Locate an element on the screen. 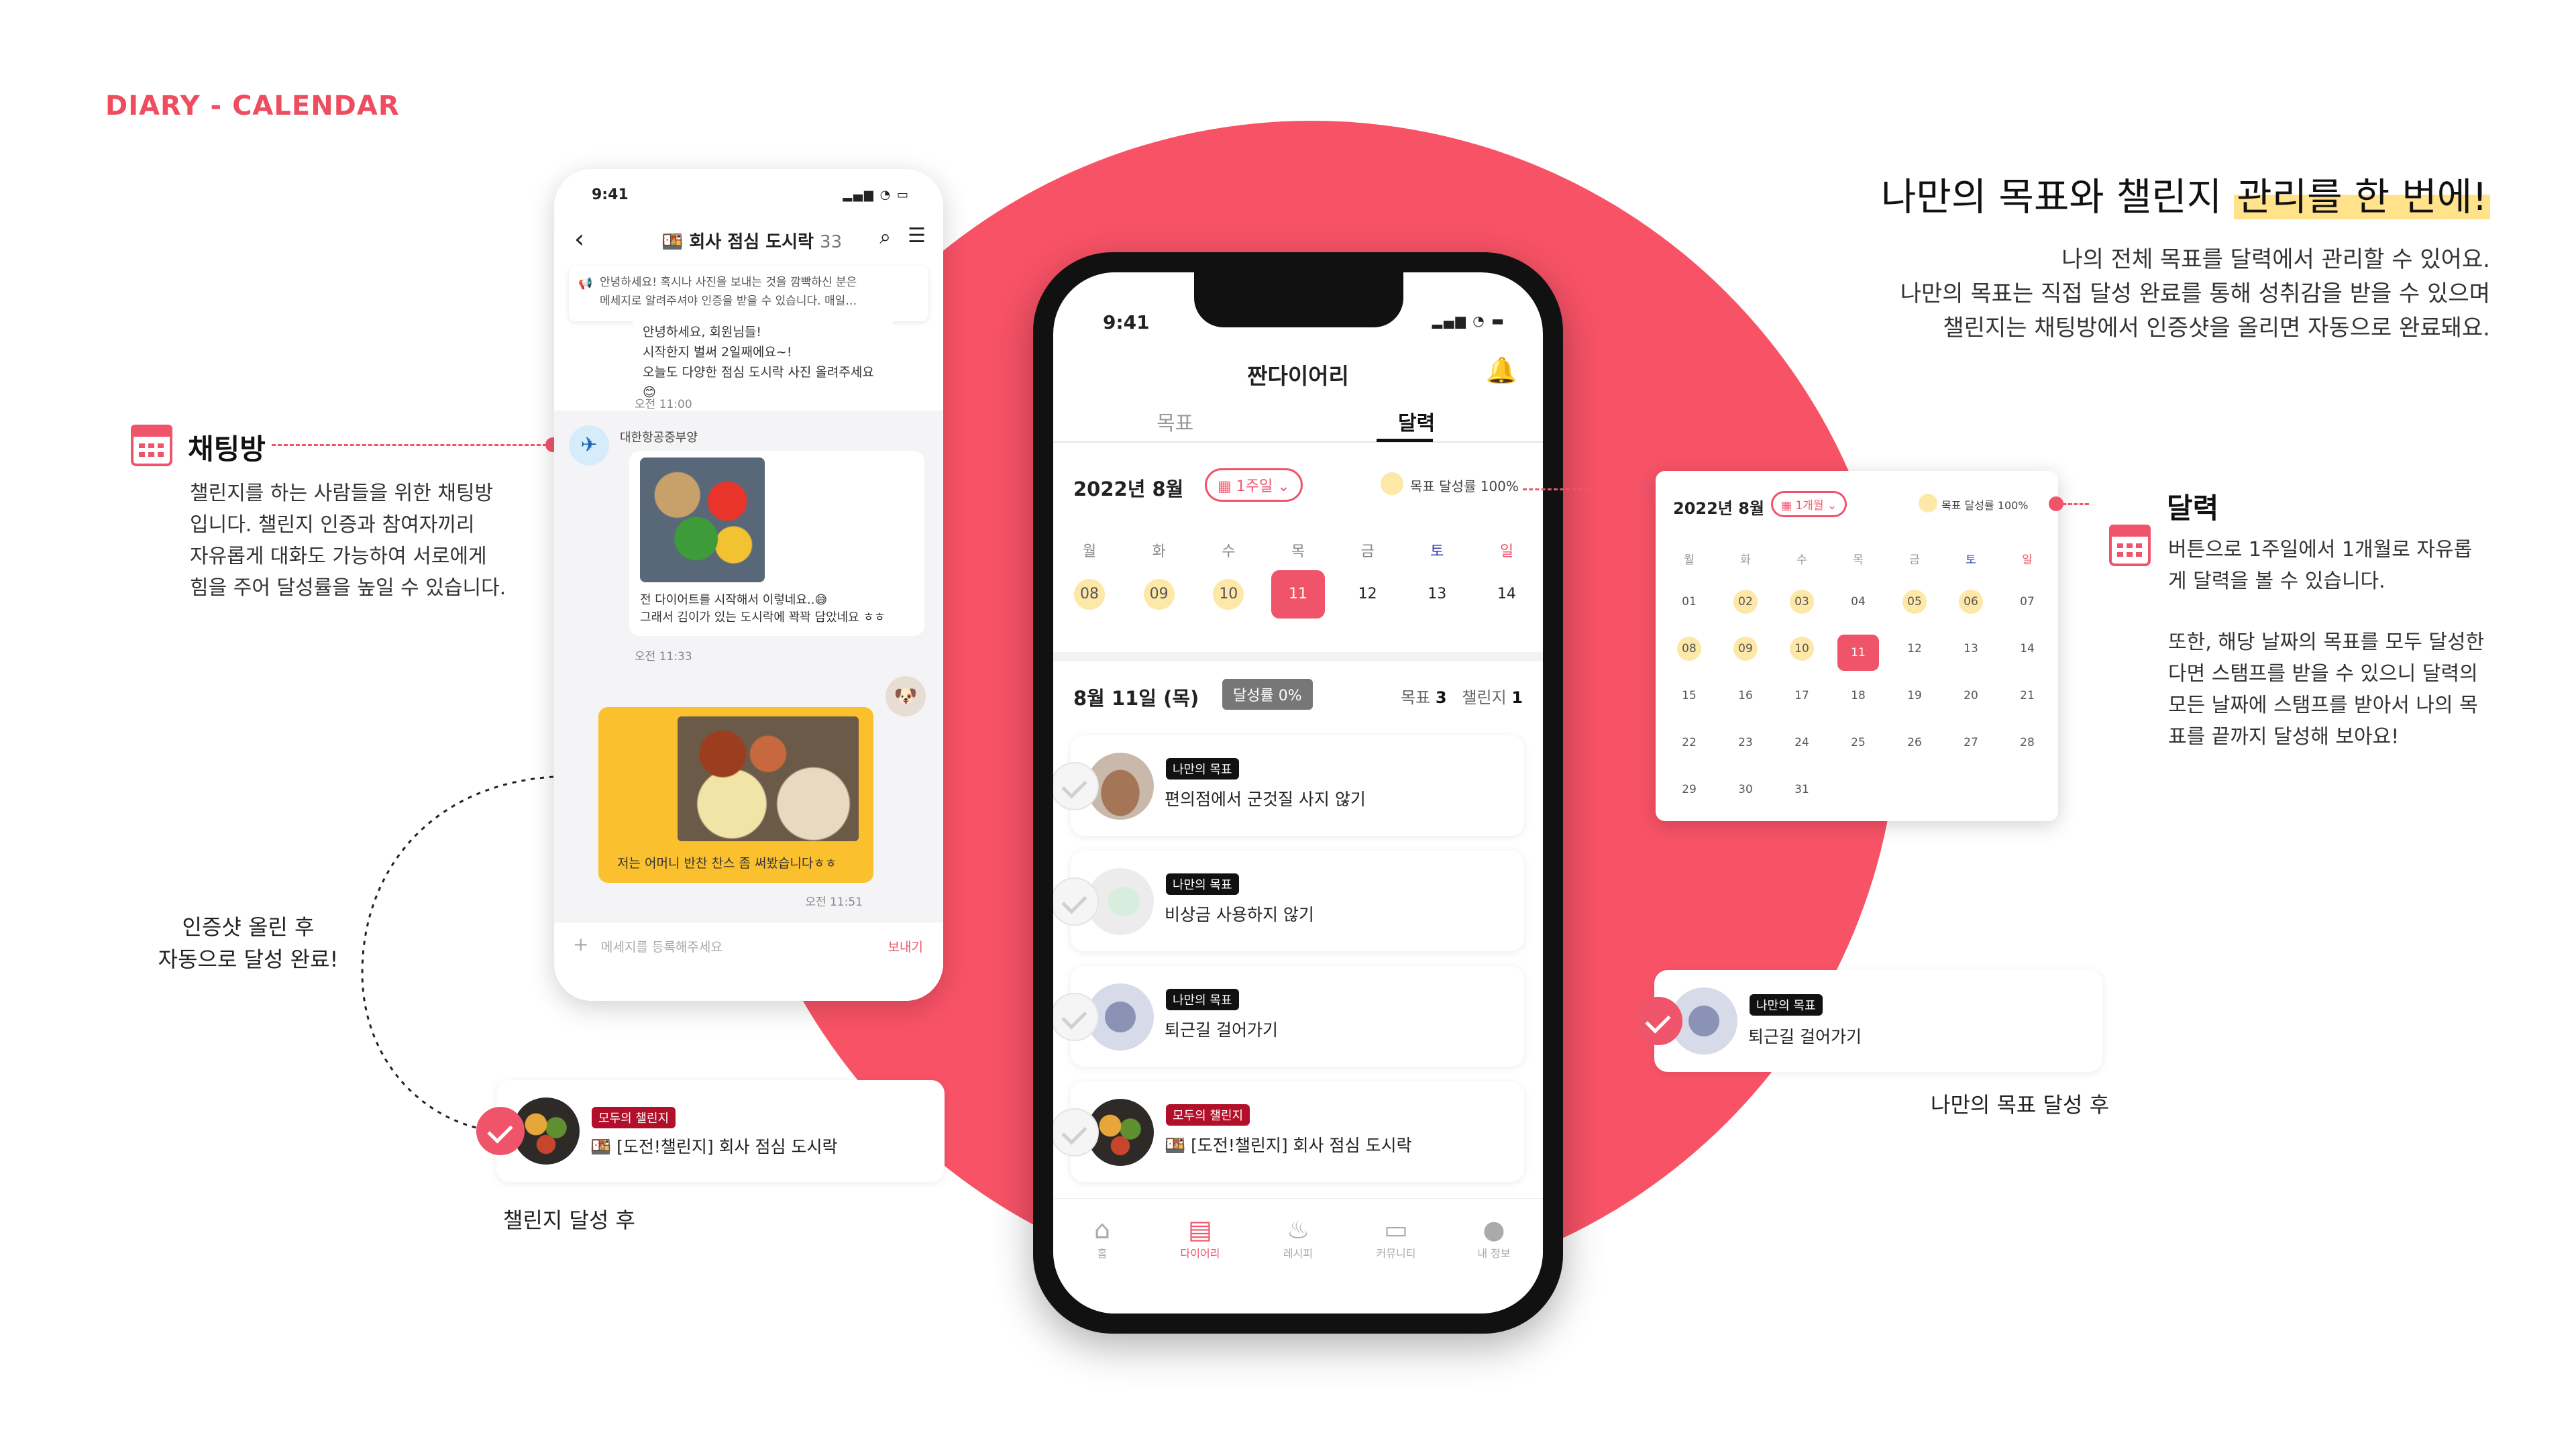 The image size is (2576, 1449). weekday: 일 is located at coordinates (1506, 551).